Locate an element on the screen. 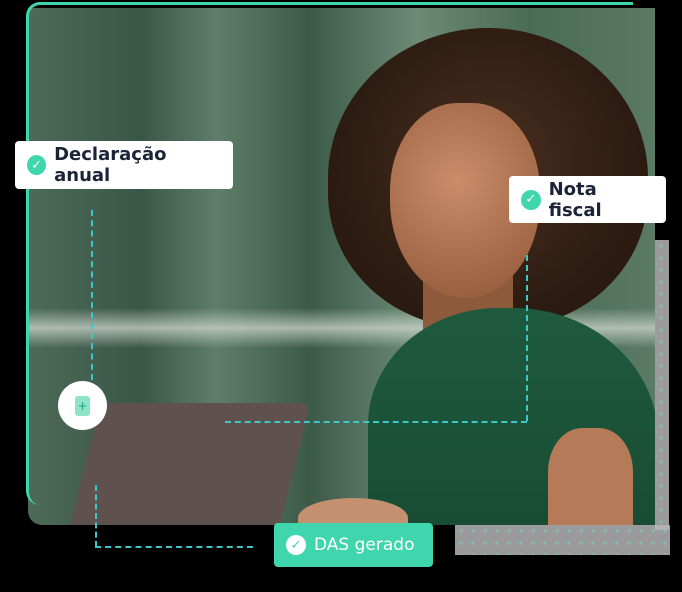 The height and width of the screenshot is (592, 682). connector-line-horizontal is located at coordinates (376, 422).